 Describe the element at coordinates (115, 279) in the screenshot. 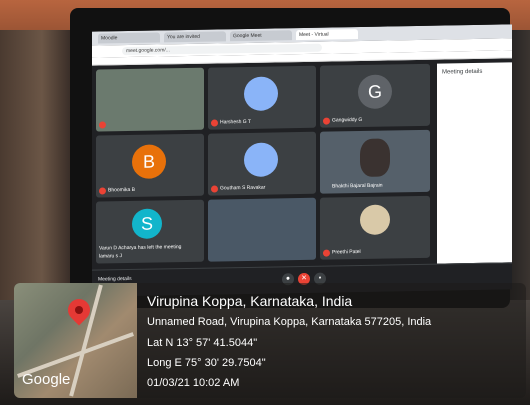

I see `meeting-details-label: Meeting details` at that location.